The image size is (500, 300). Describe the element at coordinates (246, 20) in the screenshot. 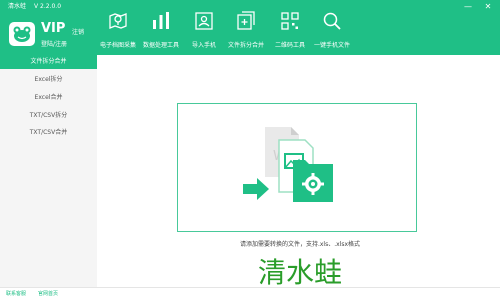

I see `split-merge-icon` at that location.